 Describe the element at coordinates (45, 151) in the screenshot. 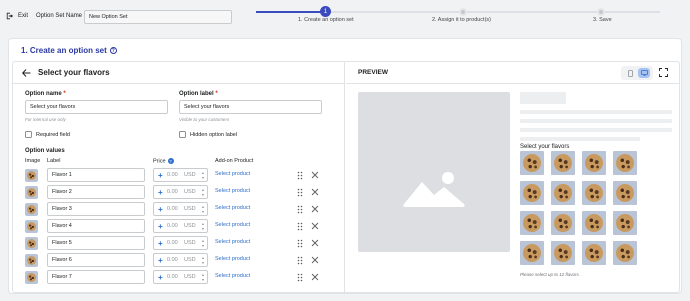

I see `option-values-heading: Option values` at that location.